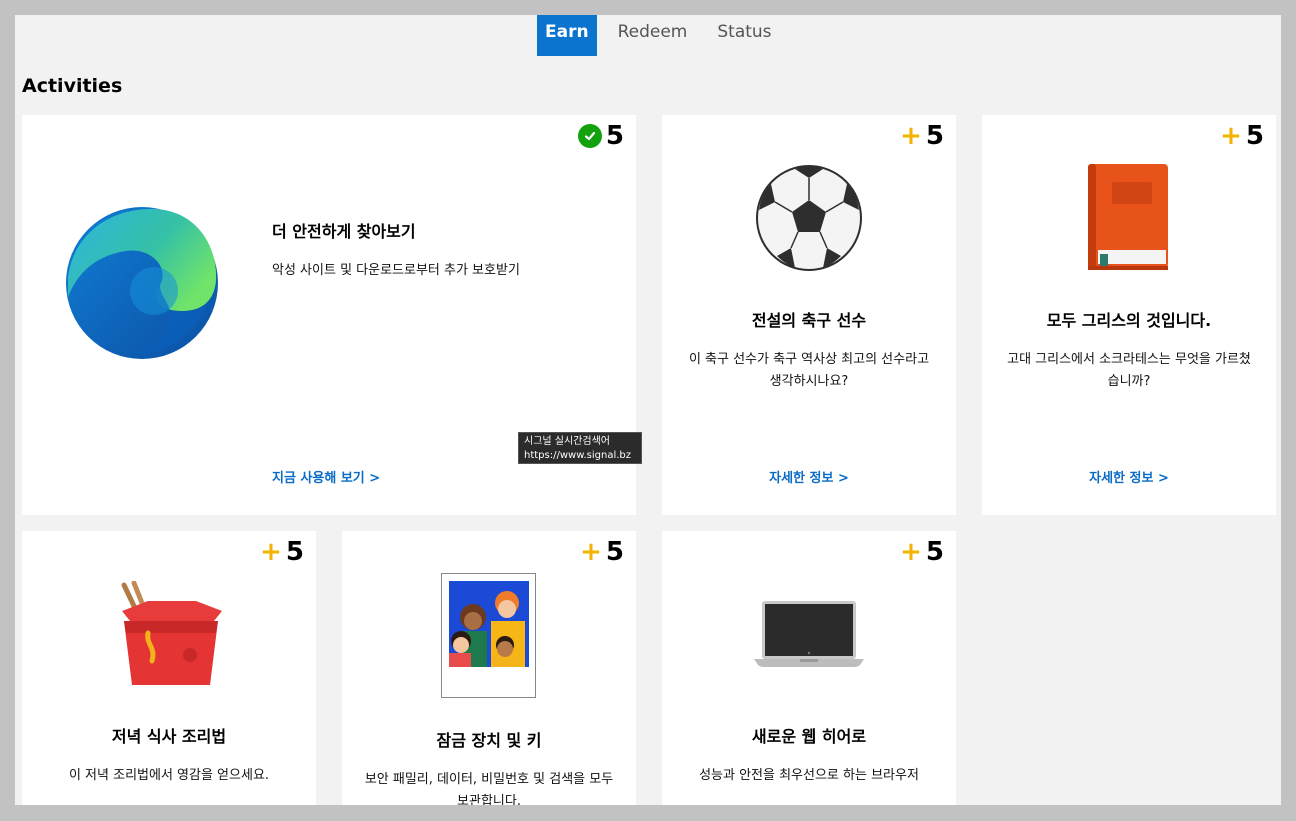  What do you see at coordinates (142, 283) in the screenshot?
I see `edge-logo-icon` at bounding box center [142, 283].